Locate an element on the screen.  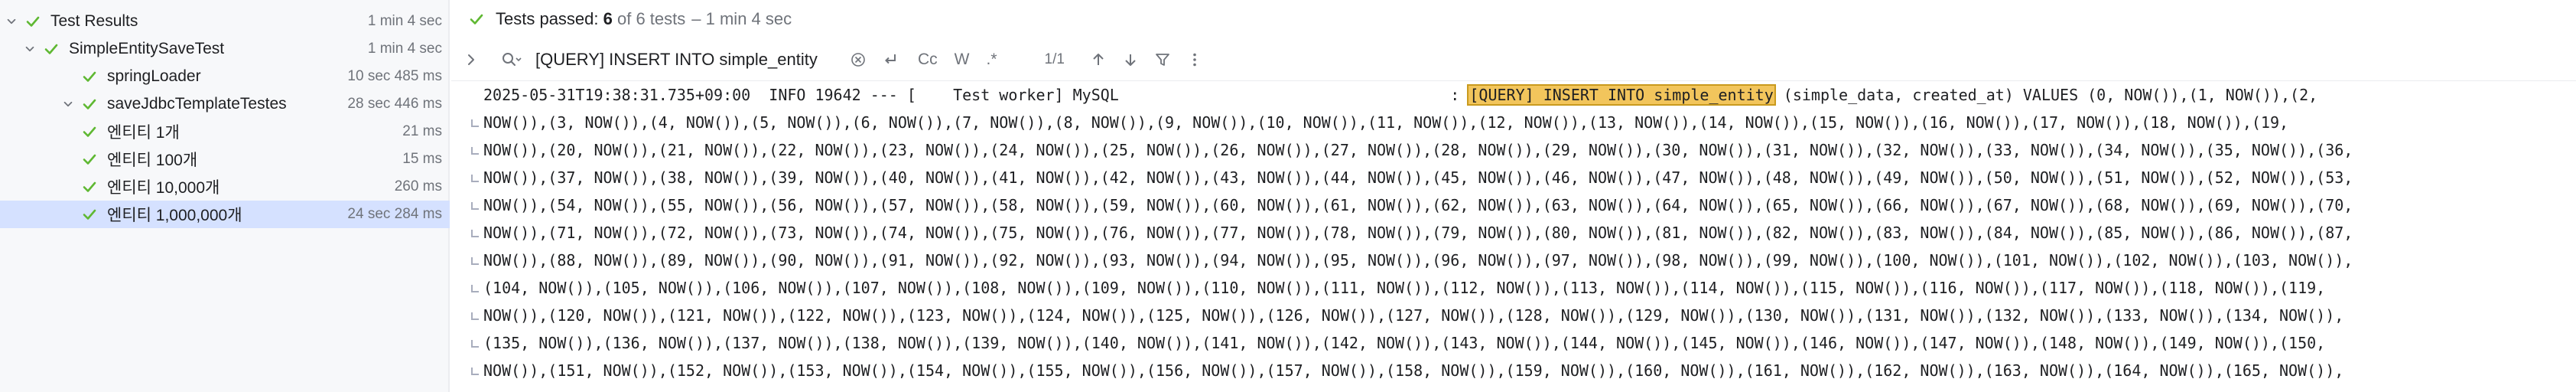
search-match-highlight: [QUERY] INSERT INTO simple_entity is located at coordinates (1621, 95).